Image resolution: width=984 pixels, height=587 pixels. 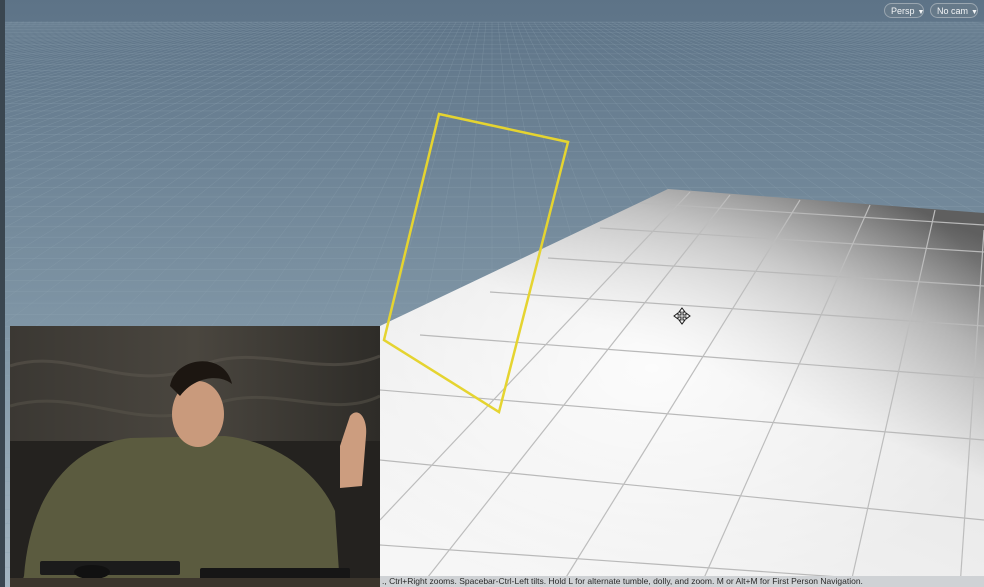 I want to click on camera-source-label: No cam, so click(x=953, y=11).